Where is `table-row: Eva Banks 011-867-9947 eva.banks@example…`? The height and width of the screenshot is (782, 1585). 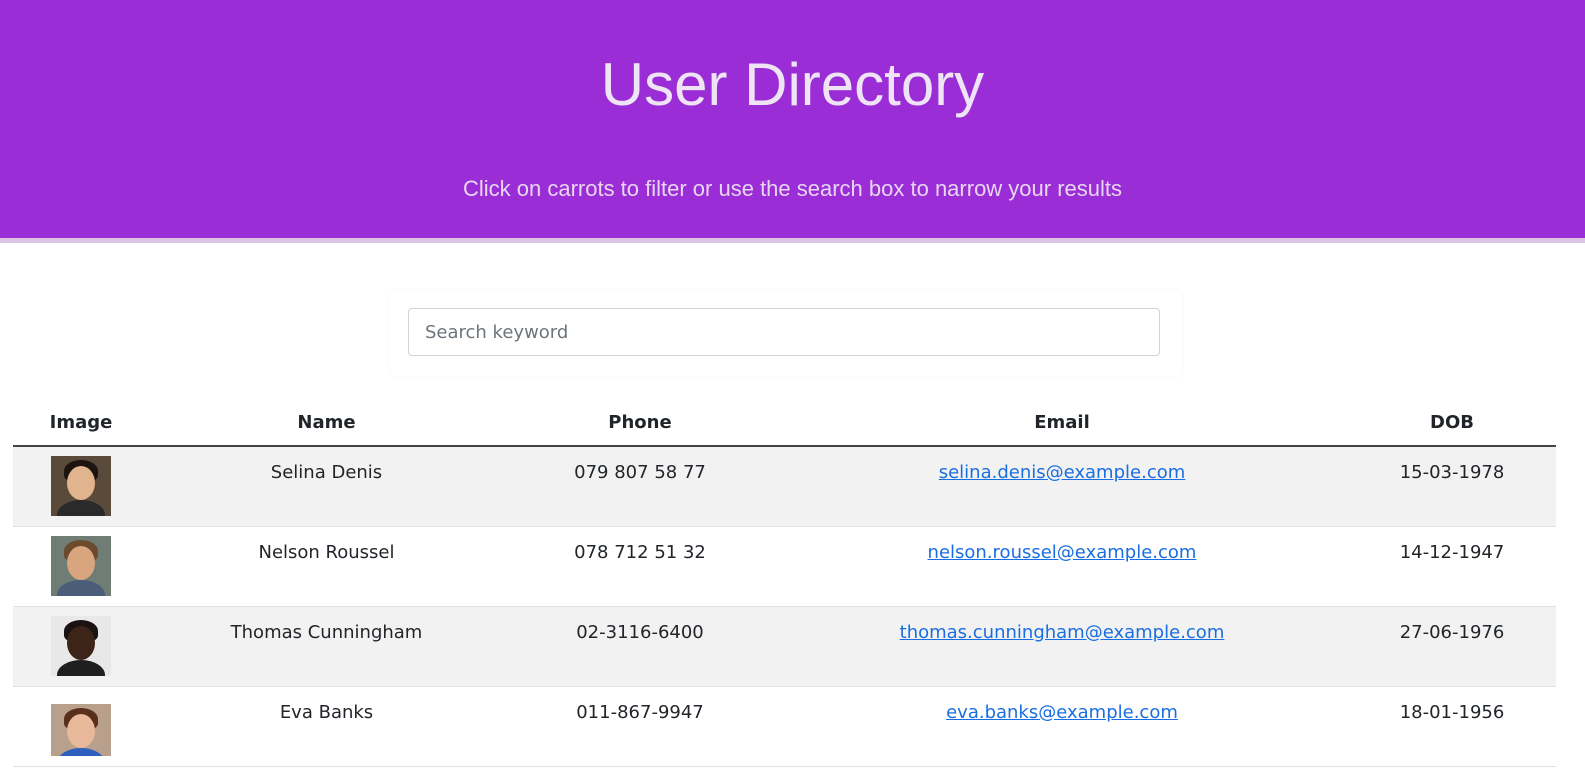 table-row: Eva Banks 011-867-9947 eva.banks@example… is located at coordinates (784, 726).